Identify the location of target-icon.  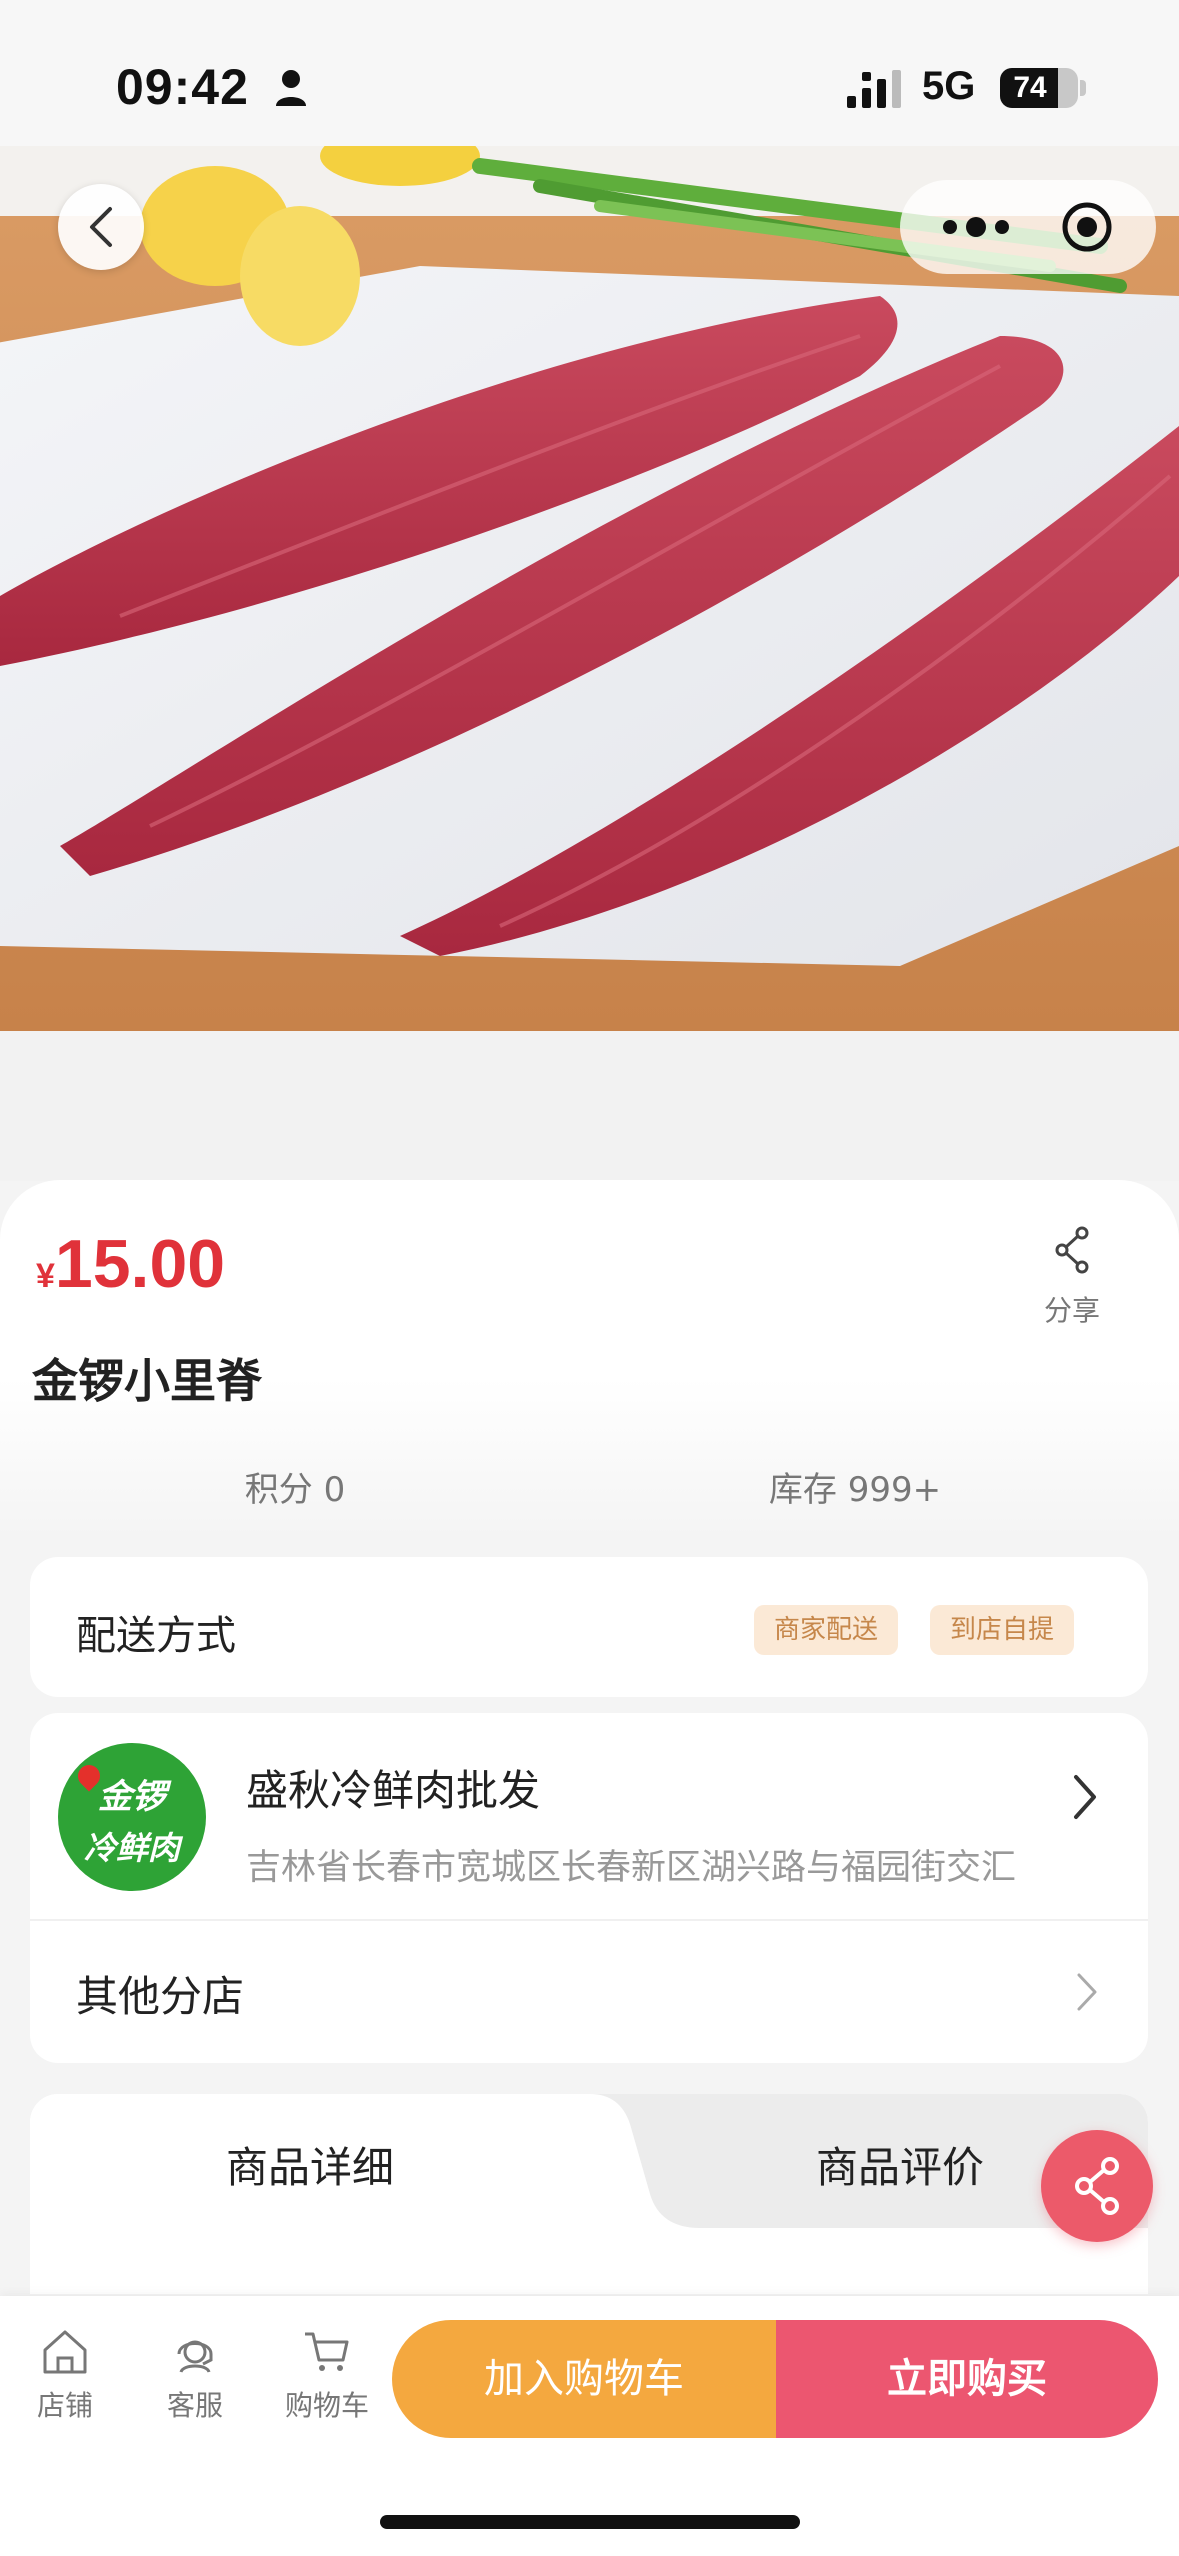
(1087, 227).